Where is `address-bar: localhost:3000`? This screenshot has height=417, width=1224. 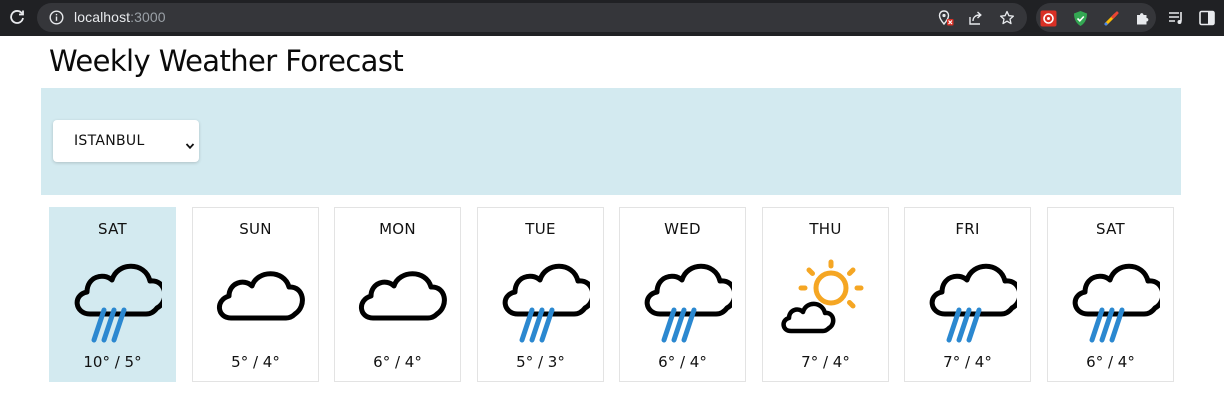 address-bar: localhost:3000 is located at coordinates (532, 17).